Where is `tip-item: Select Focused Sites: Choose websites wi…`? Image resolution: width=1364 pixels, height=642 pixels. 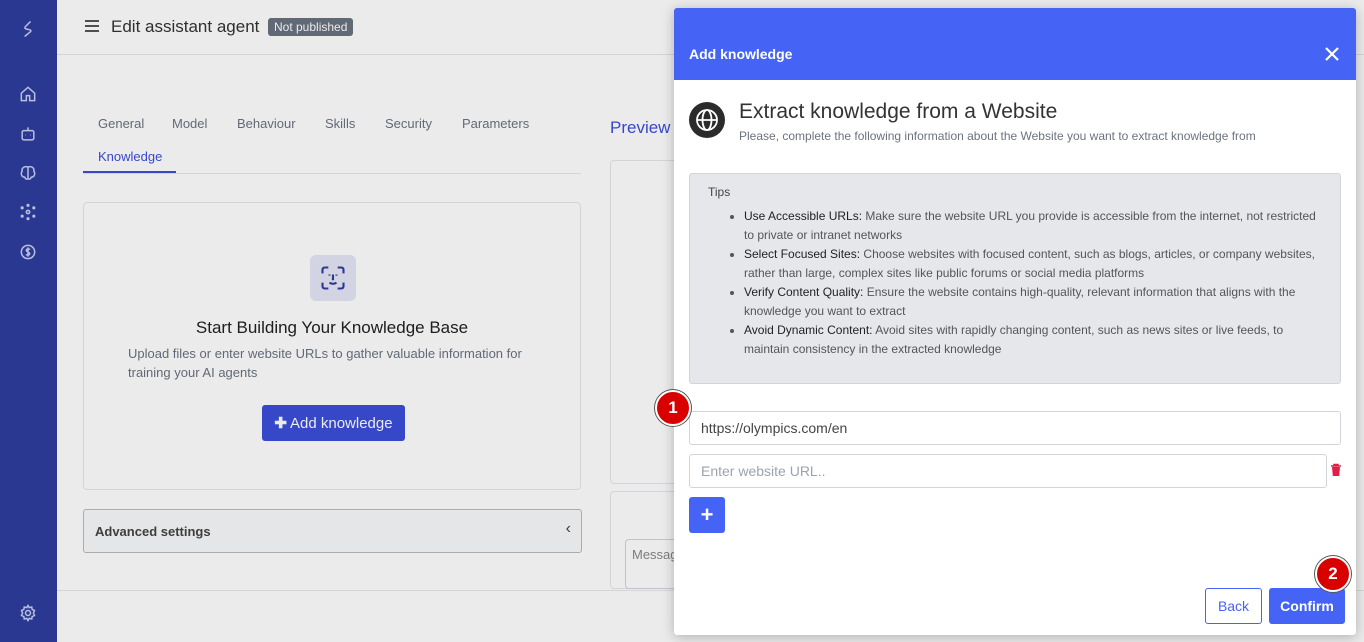
tip-item: Select Focused Sites: Choose websites wi… is located at coordinates (1034, 264).